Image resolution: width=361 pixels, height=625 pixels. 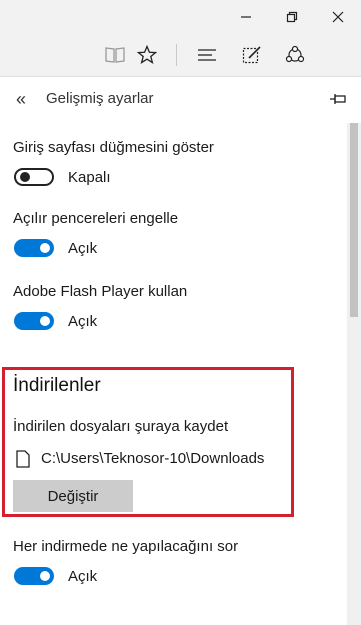 What do you see at coordinates (23, 459) in the screenshot?
I see `file-icon` at bounding box center [23, 459].